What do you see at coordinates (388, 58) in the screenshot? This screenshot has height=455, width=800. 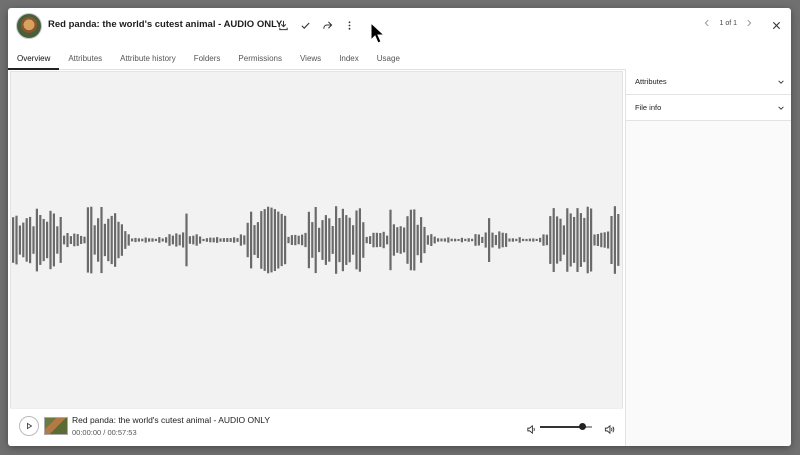 I see `tab-usage: Usage` at bounding box center [388, 58].